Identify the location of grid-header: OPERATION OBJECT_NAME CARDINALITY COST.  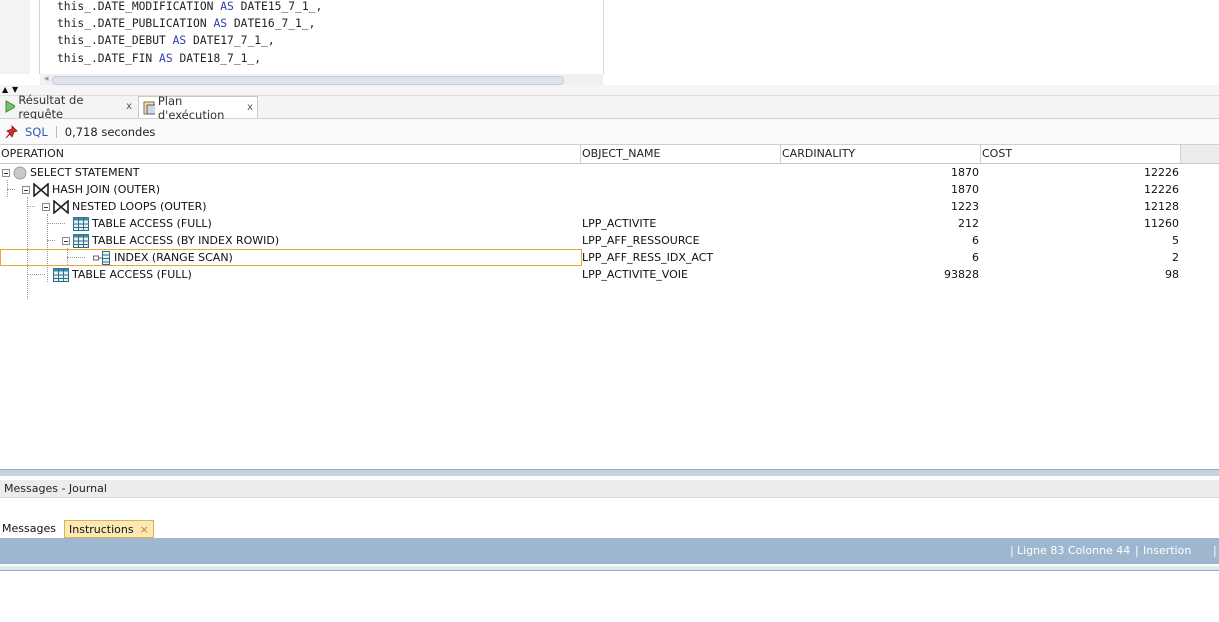
(609, 154).